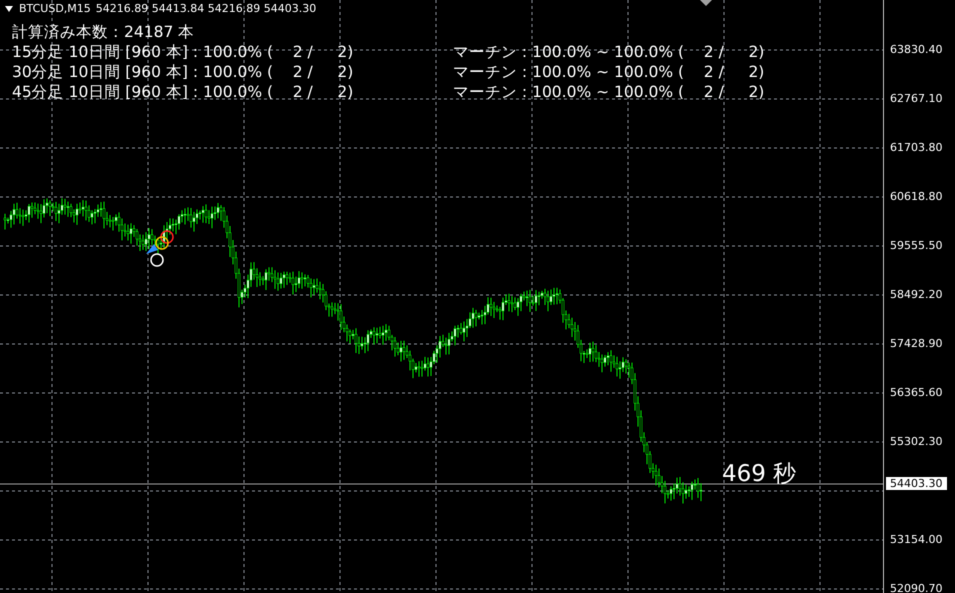 Image resolution: width=955 pixels, height=593 pixels. What do you see at coordinates (759, 474) in the screenshot?
I see `countdown-text: 469 秒` at bounding box center [759, 474].